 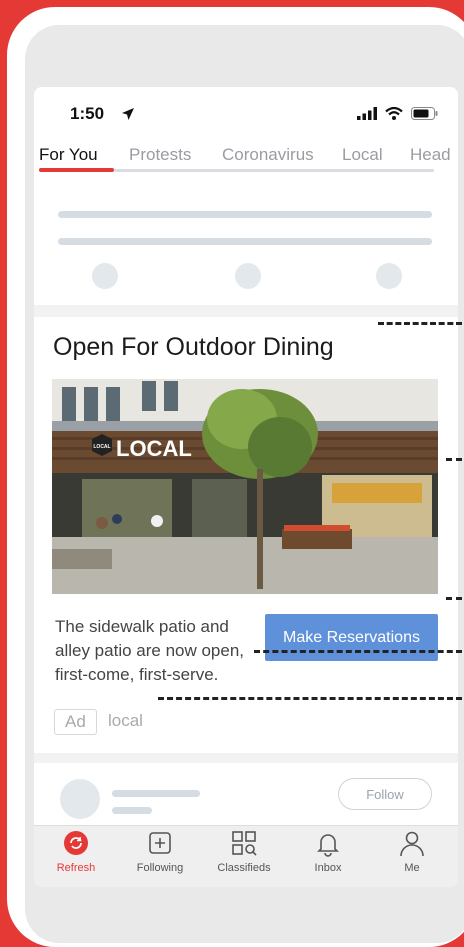 What do you see at coordinates (87, 113) in the screenshot?
I see `status-time: 1:50` at bounding box center [87, 113].